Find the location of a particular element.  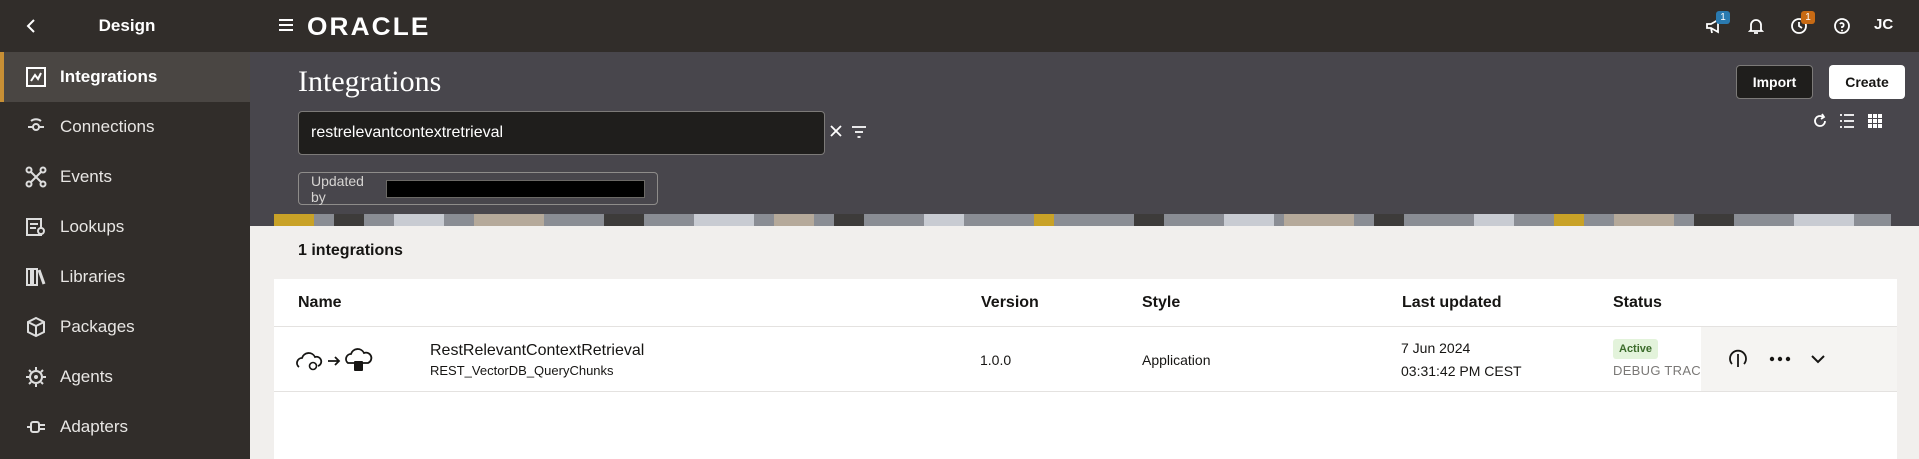

search-input-value: restrelevantcontextretrieval is located at coordinates (407, 132).